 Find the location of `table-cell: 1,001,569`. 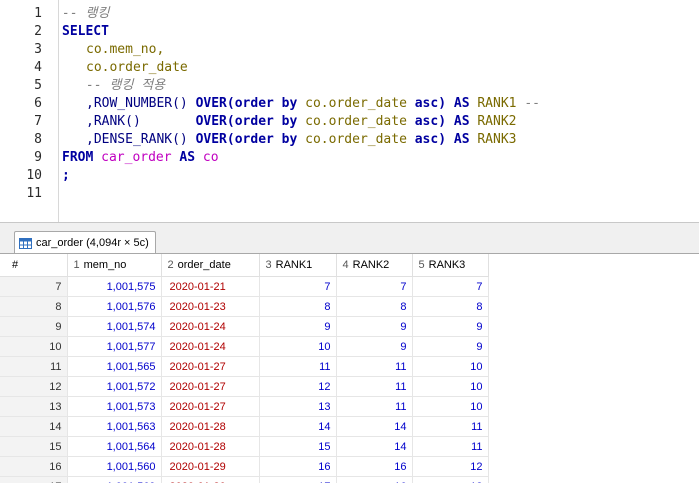

table-cell: 1,001,569 is located at coordinates (114, 479).